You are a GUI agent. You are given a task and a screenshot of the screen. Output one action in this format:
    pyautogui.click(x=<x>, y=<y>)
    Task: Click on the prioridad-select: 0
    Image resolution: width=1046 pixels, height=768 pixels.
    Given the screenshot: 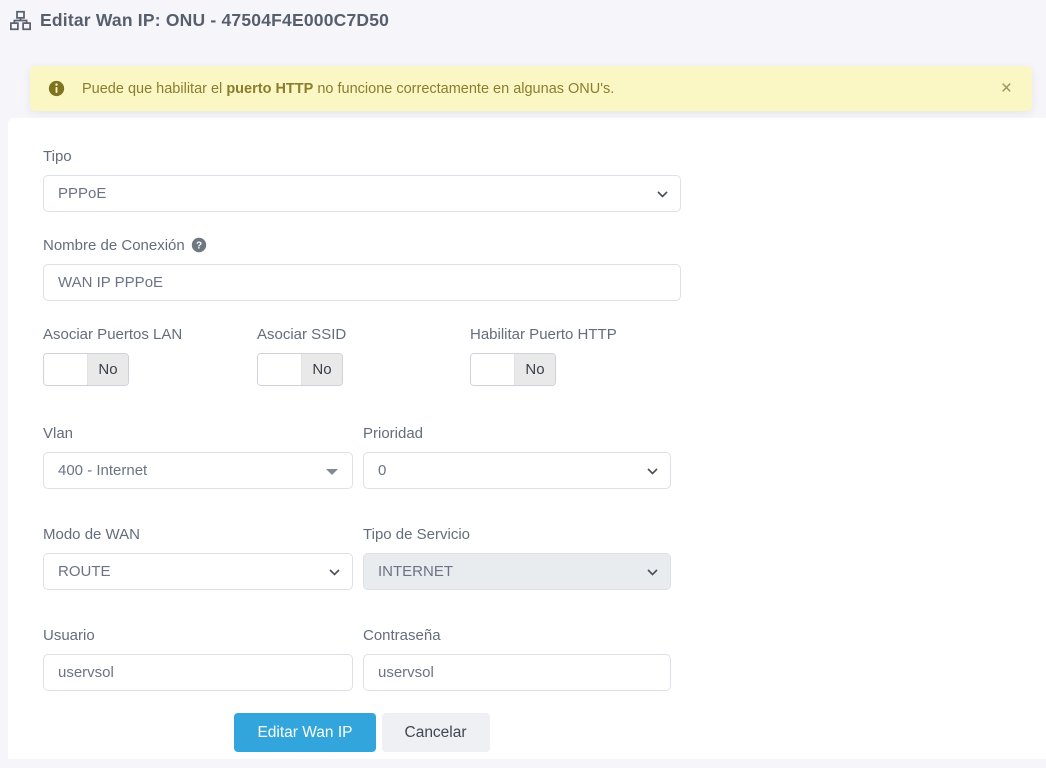 What is the action you would take?
    pyautogui.click(x=517, y=470)
    